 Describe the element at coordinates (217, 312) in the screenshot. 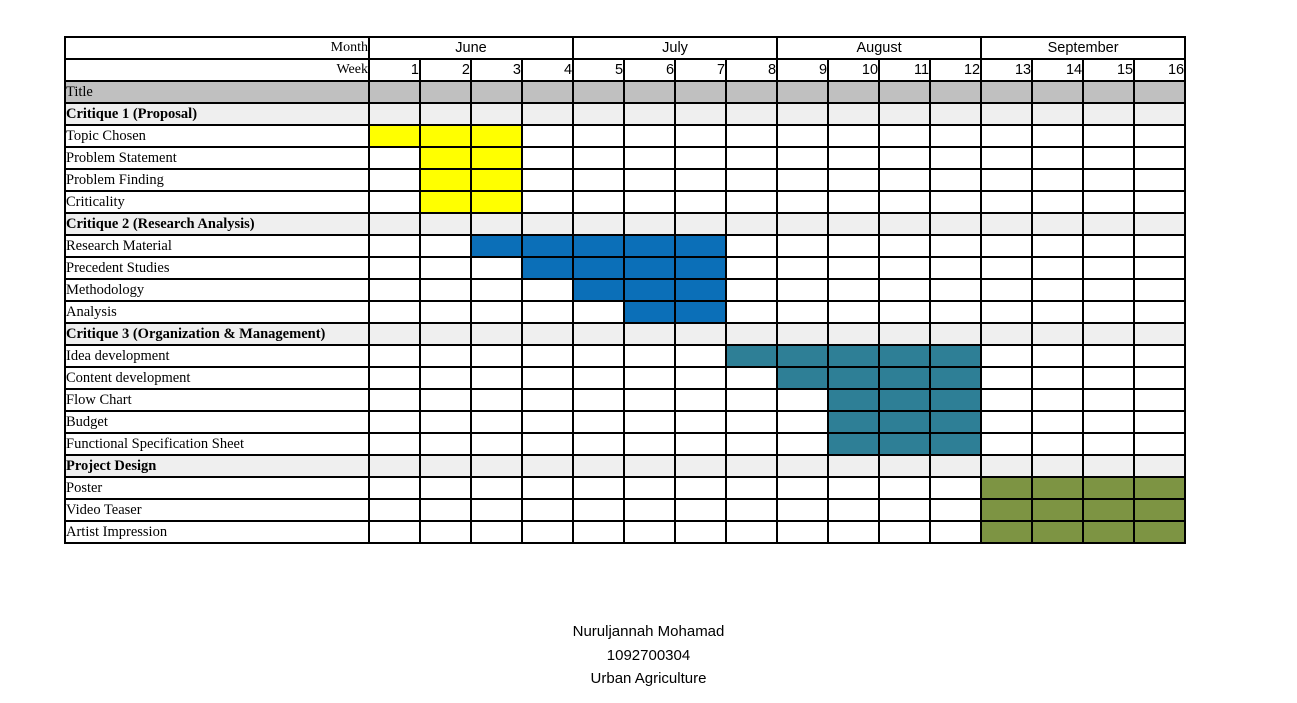

I see `row-label: Analysis` at that location.